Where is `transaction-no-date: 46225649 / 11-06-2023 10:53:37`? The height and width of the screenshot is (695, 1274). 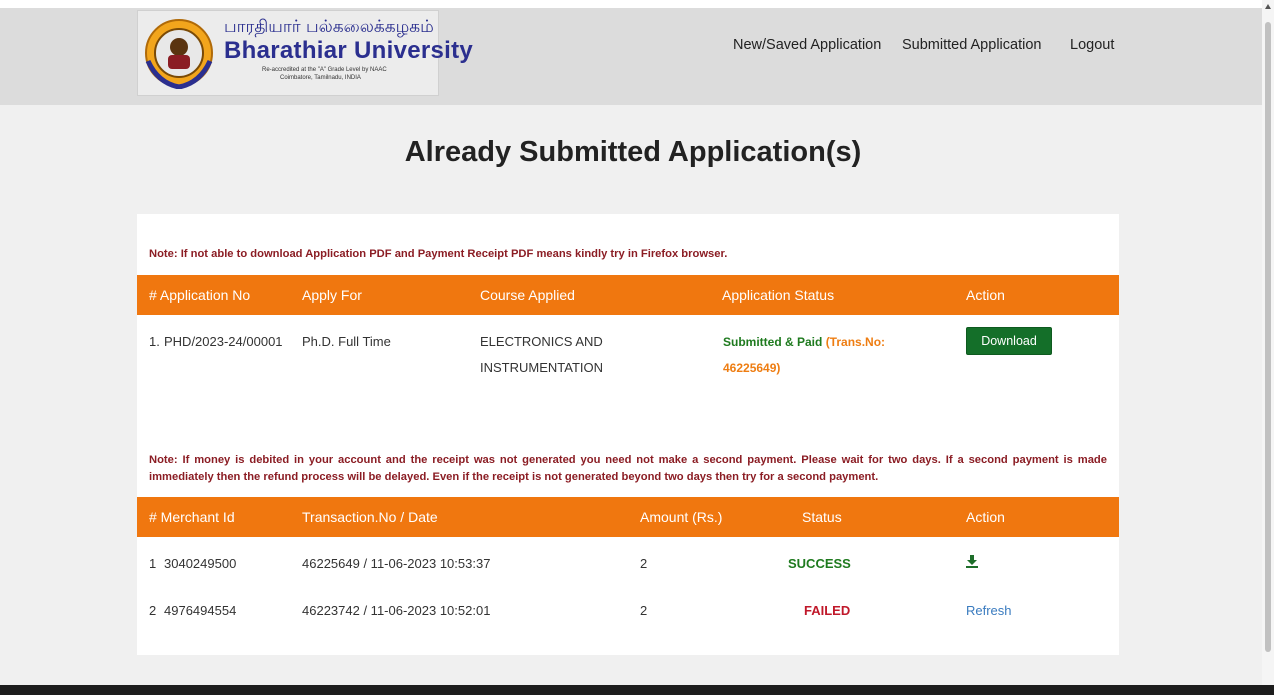
transaction-no-date: 46225649 / 11-06-2023 10:53:37 is located at coordinates (396, 563).